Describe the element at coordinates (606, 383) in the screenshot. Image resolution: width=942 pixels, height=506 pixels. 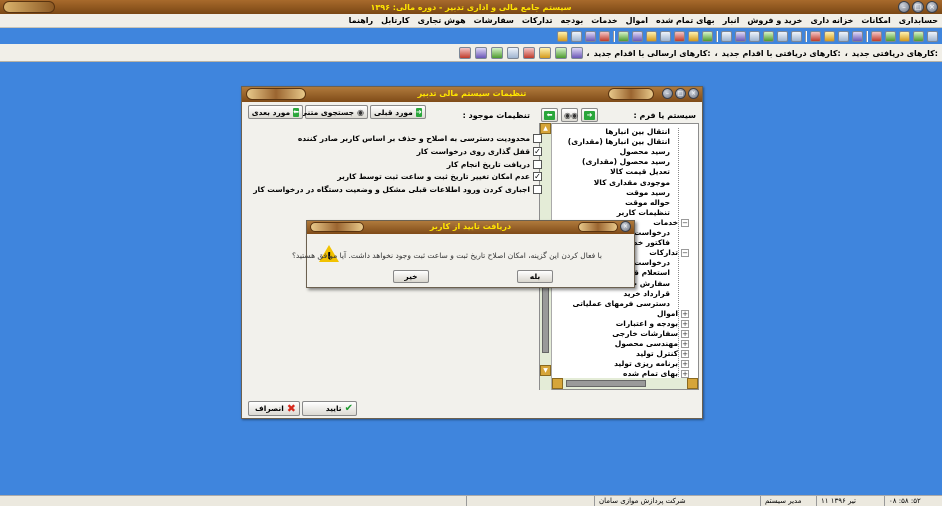
I see `scroll-thumb` at that location.